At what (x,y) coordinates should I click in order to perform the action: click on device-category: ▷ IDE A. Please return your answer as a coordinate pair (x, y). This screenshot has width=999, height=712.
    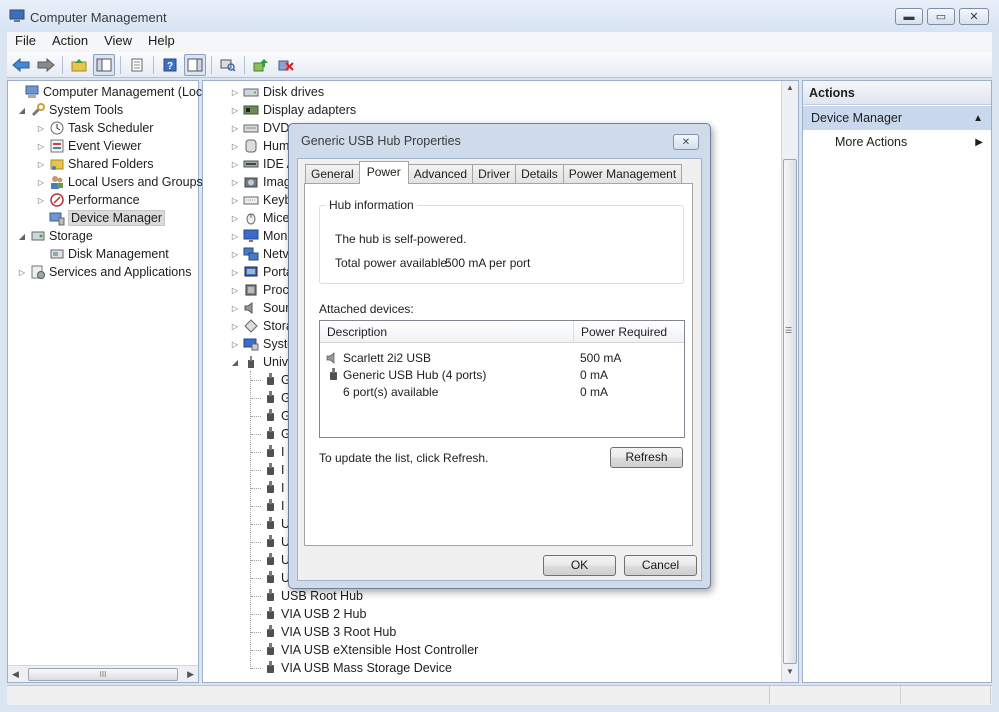
    Looking at the image, I should click on (262, 164).